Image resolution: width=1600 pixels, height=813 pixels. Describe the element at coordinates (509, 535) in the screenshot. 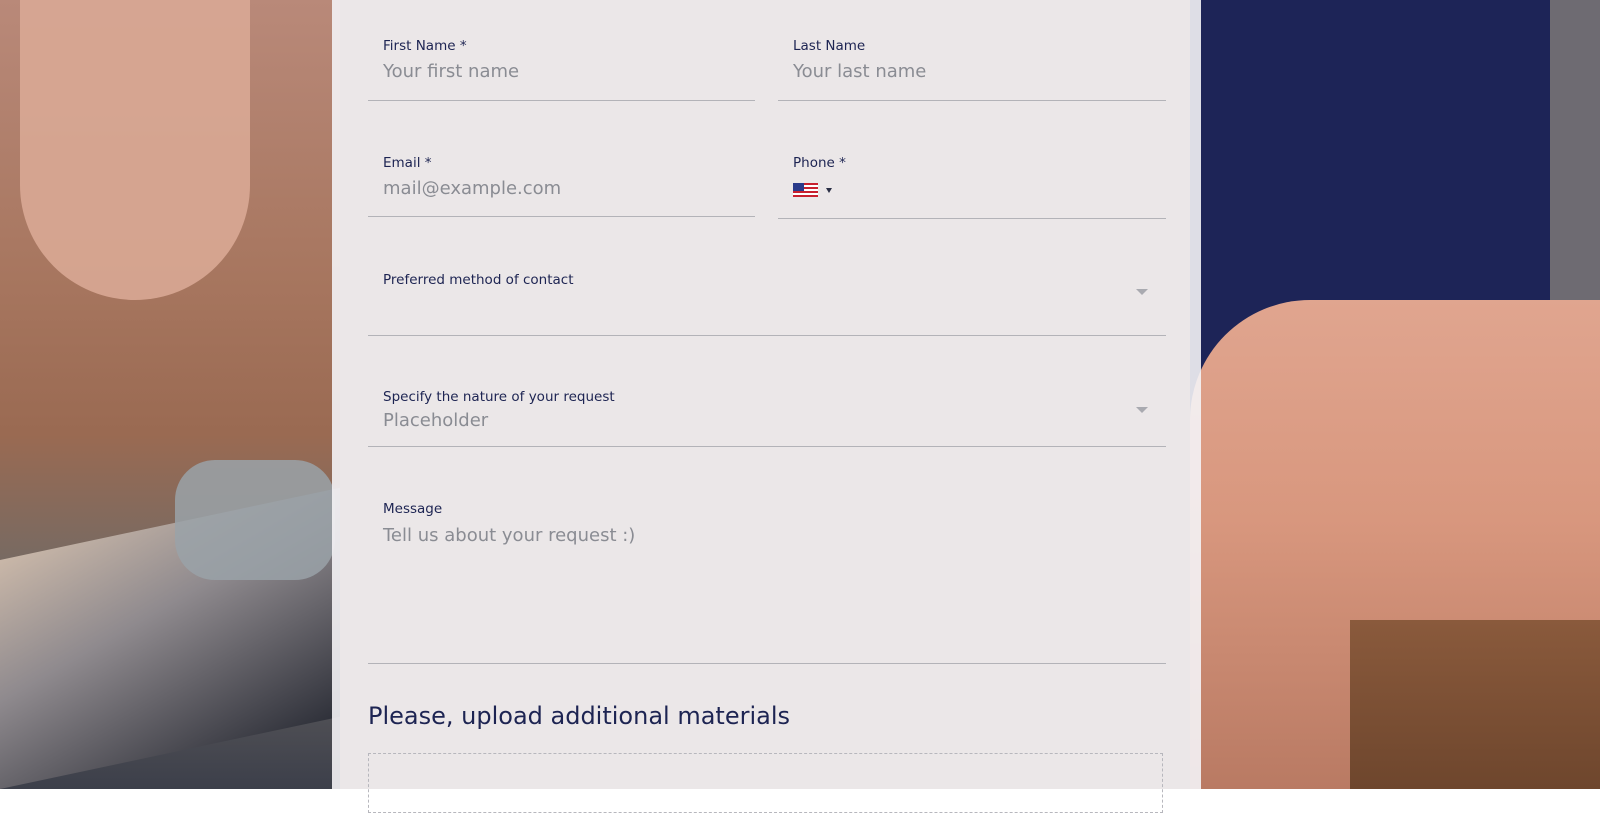

I see `message-input: Tell us about your request :)` at that location.